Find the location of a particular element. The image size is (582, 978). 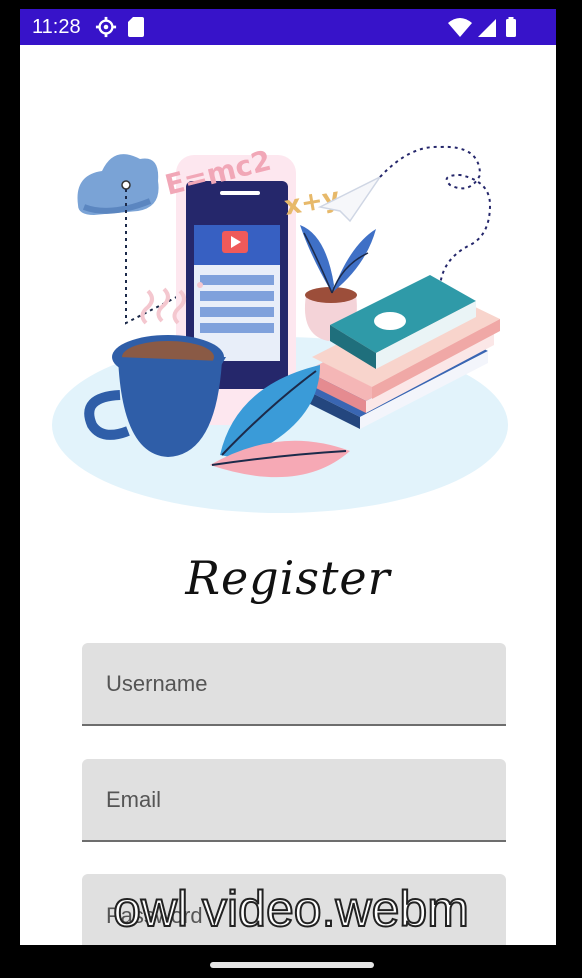

settings-icon is located at coordinates (106, 27).